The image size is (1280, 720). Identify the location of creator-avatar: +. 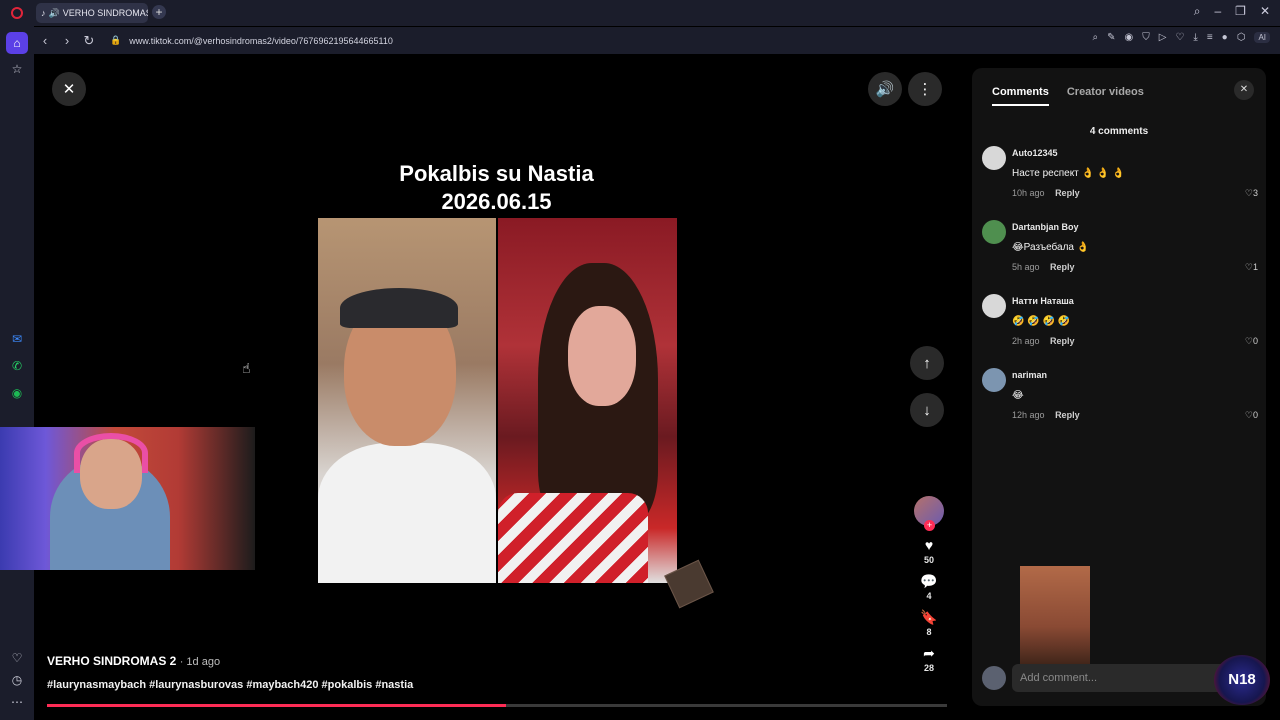
(929, 513).